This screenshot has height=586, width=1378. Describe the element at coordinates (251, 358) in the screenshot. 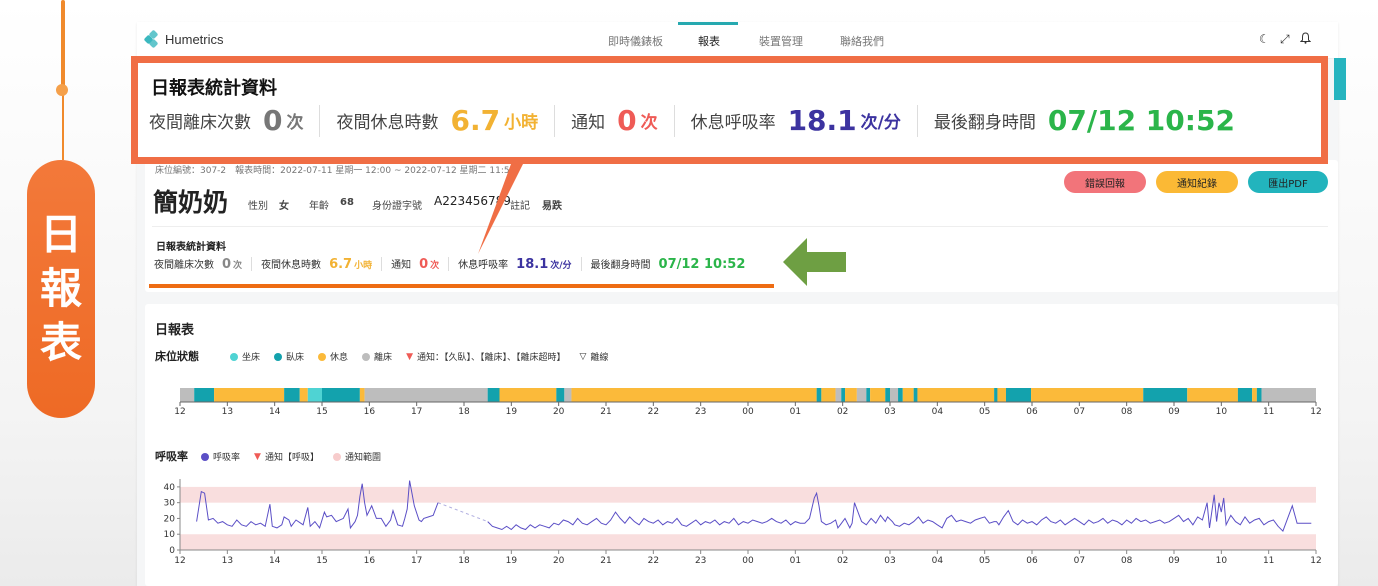

I see `legend-label: 坐床` at that location.